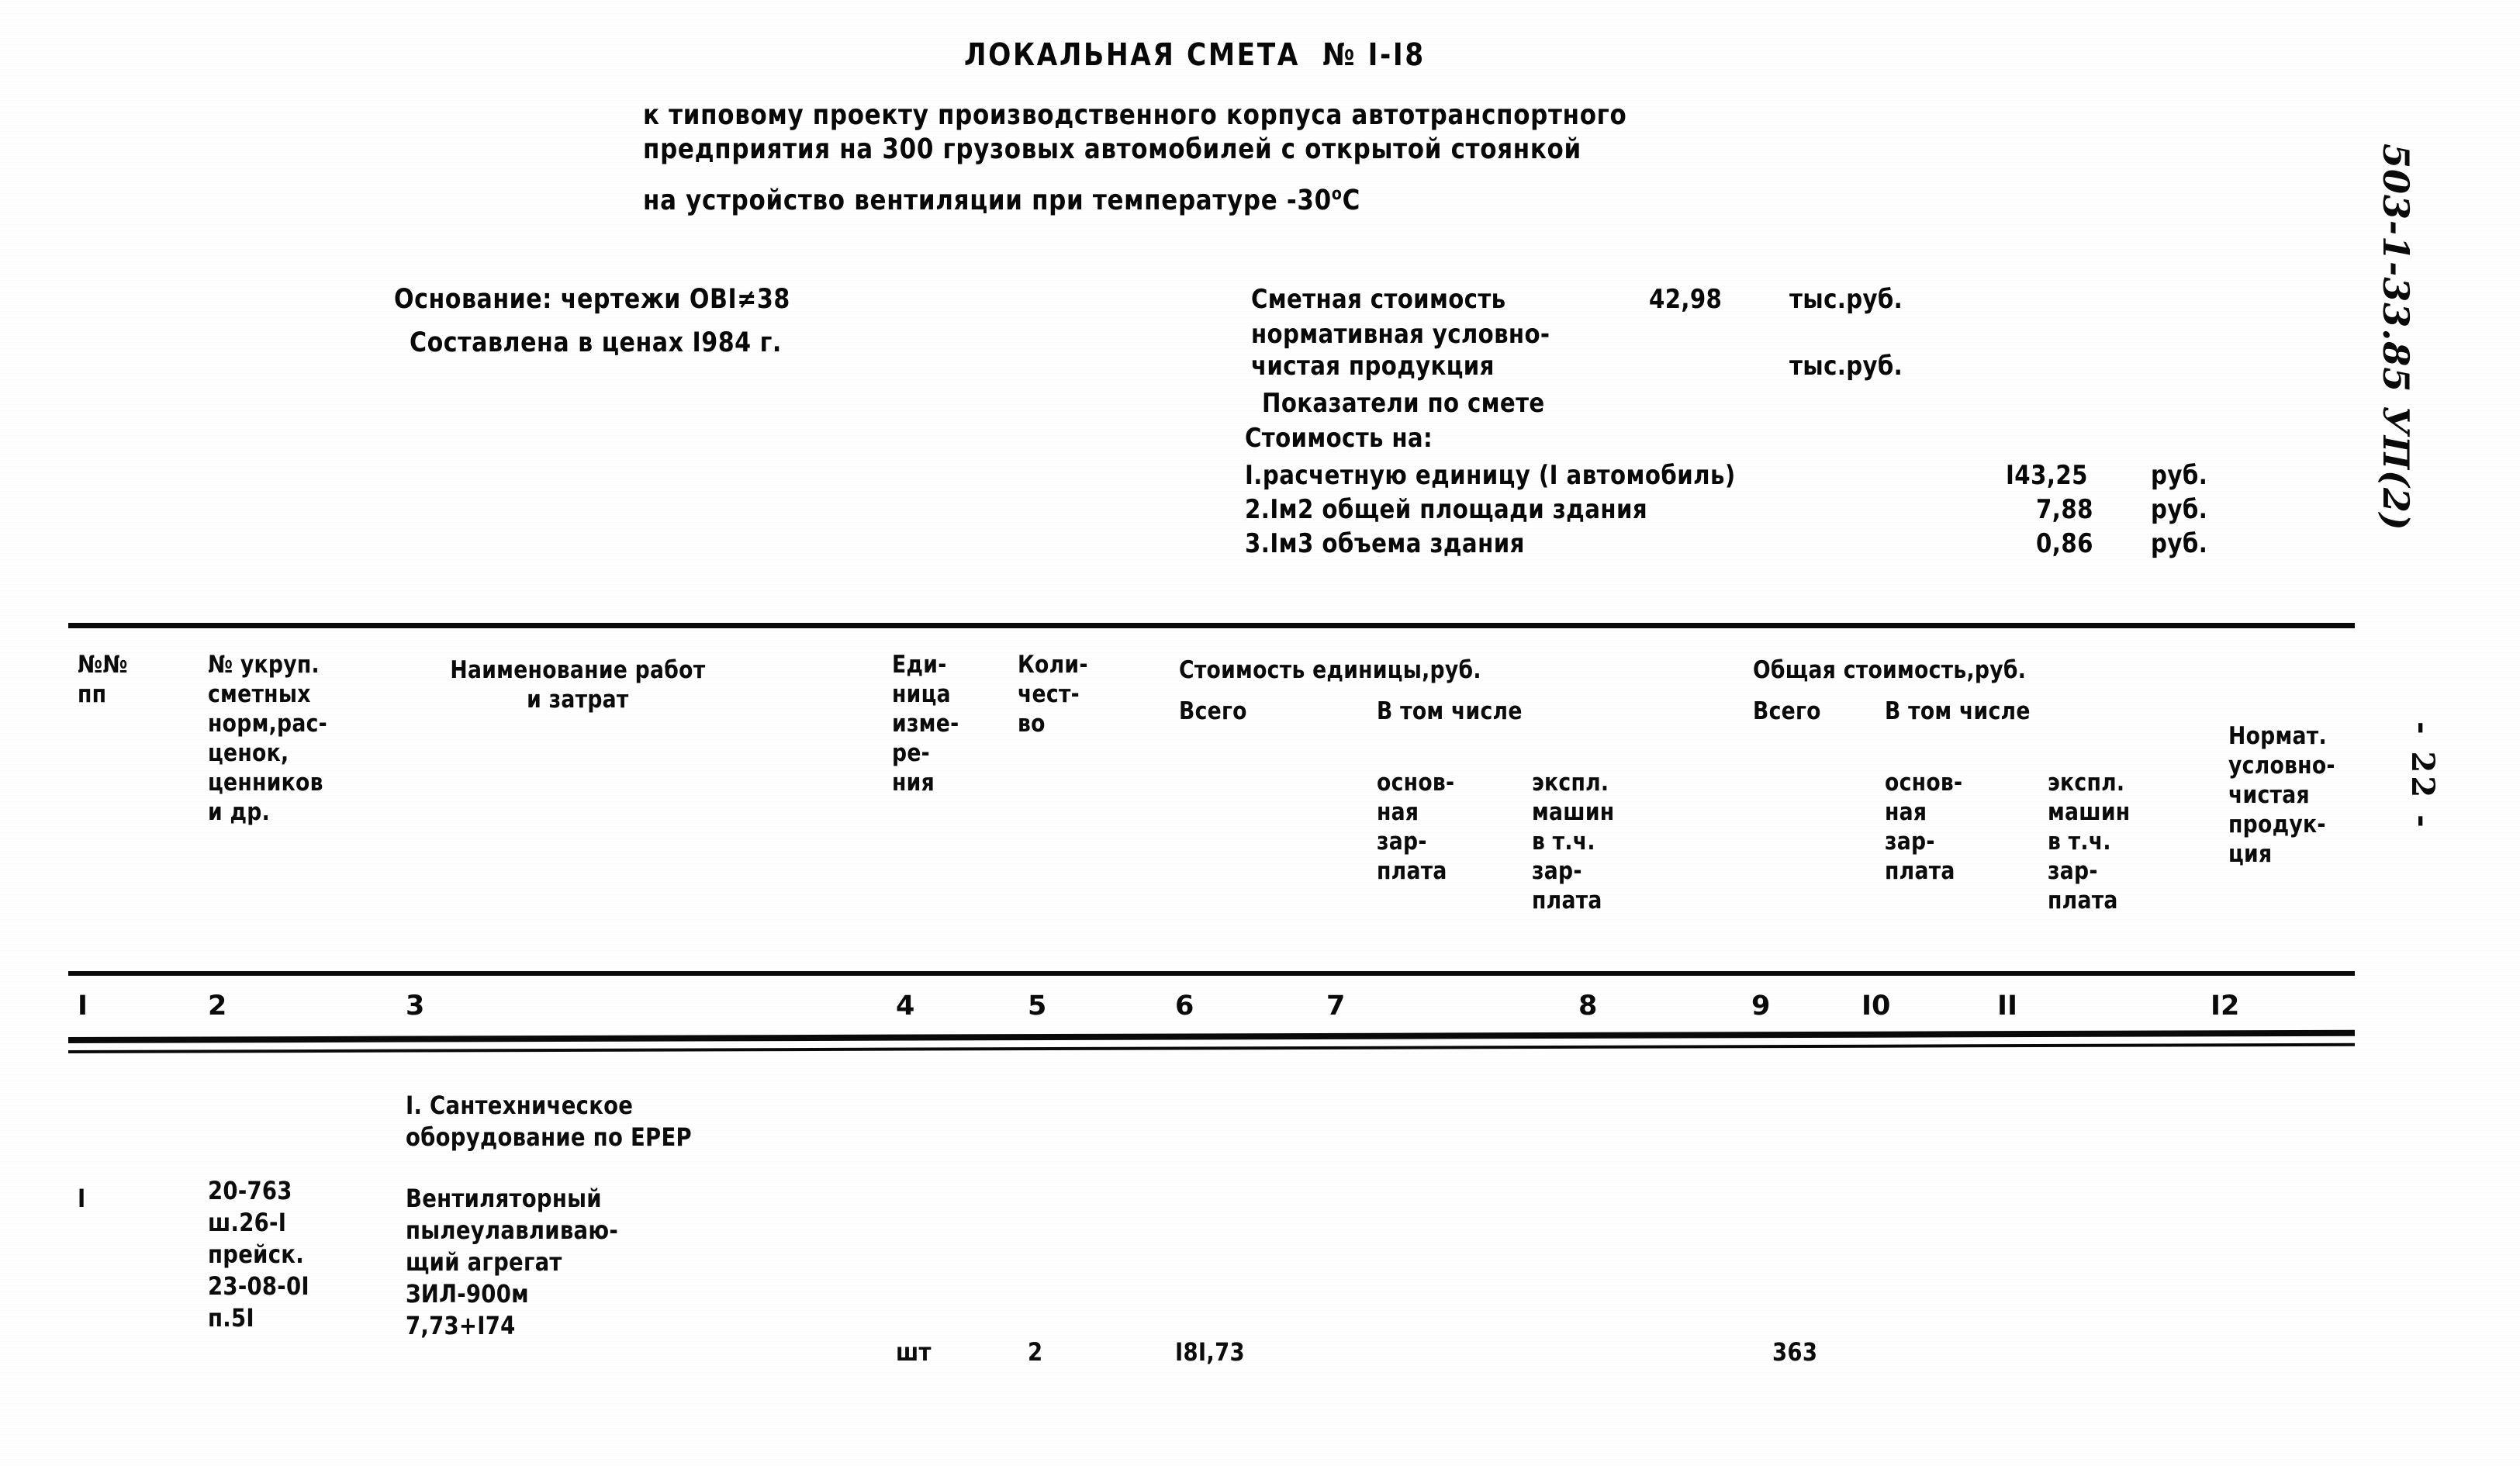  I want to click on subtitle-celsius-suffix: С, so click(1351, 200).